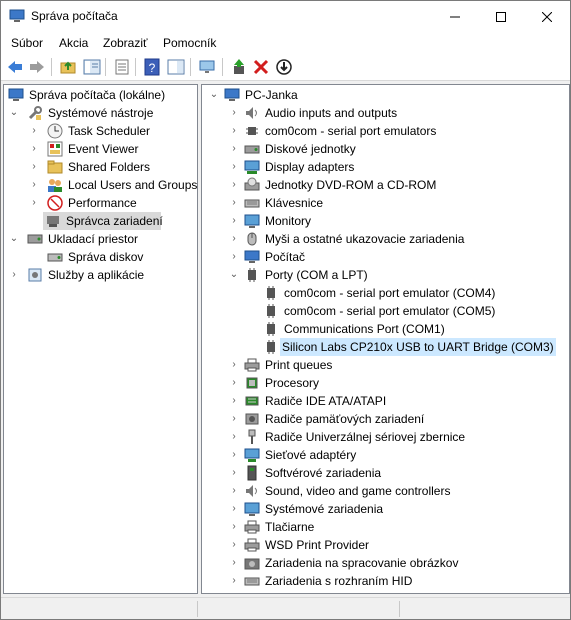  I want to click on port-icon, so click(271, 347).